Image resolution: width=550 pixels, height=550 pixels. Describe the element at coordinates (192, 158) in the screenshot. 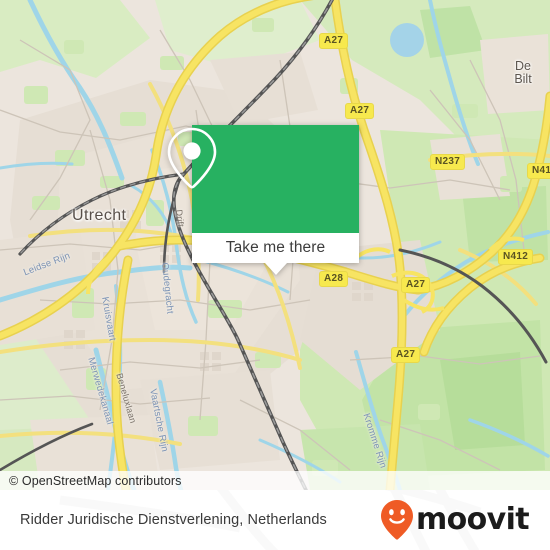

I see `map-pin-icon` at that location.